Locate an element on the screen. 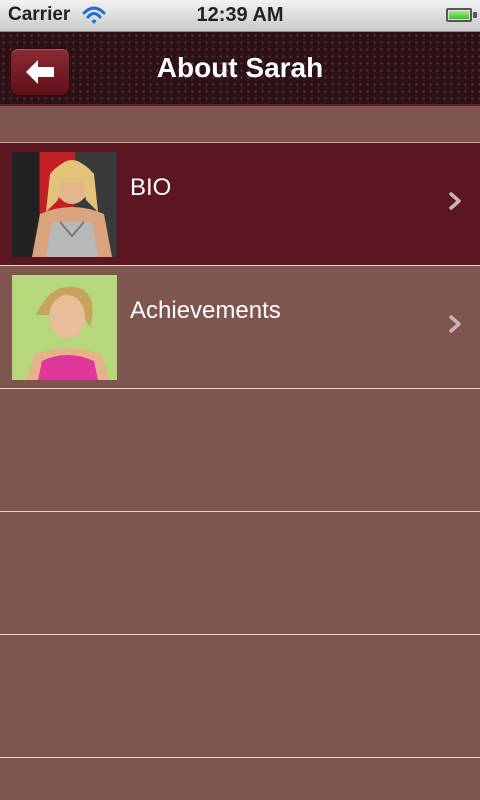 This screenshot has height=800, width=480. bio-photo-icon is located at coordinates (64, 204).